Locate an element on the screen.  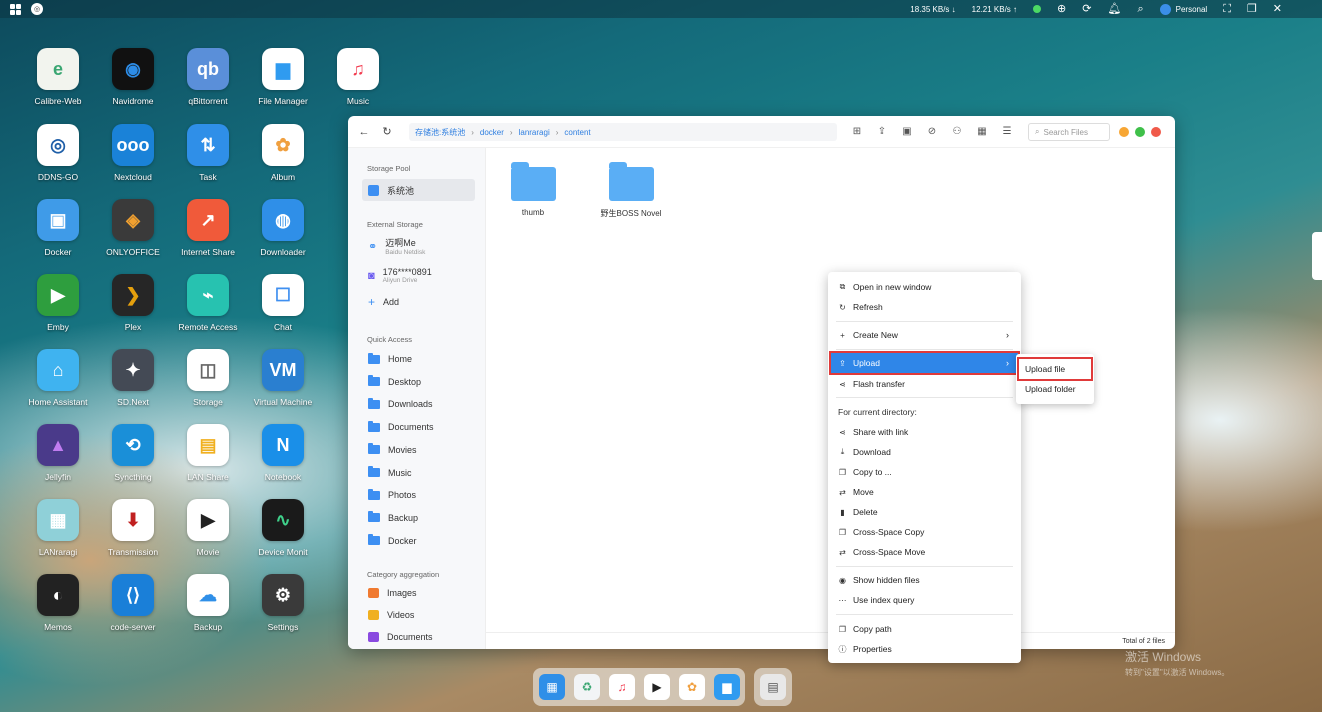
desktop-app-lan-share: ▤ LAN Share is located at coordinates (208, 453).